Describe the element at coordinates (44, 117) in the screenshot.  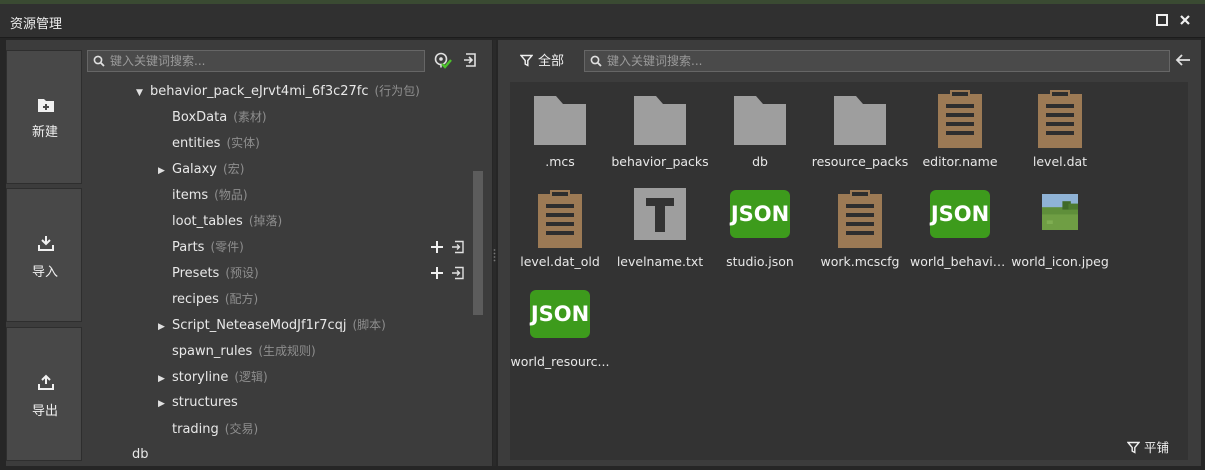
I see `new-button: 新建` at that location.